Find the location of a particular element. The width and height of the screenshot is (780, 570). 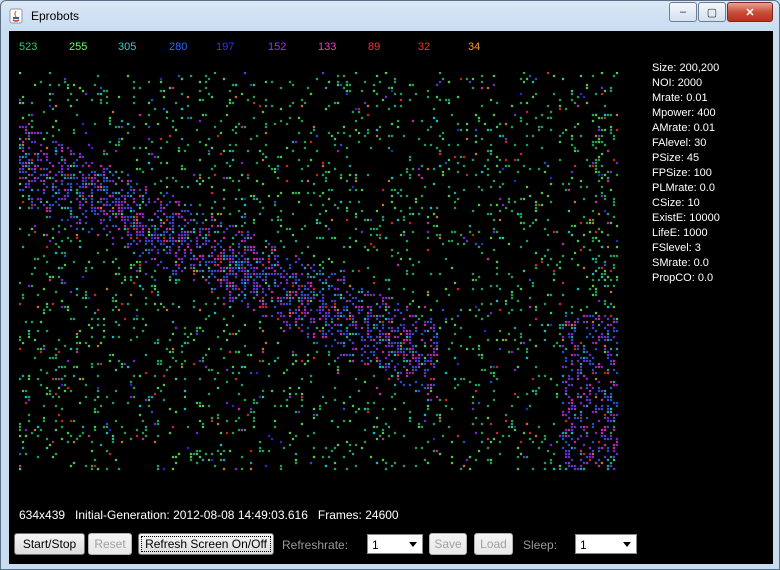

parameter-item: SMrate: 0.0 is located at coordinates (680, 263).